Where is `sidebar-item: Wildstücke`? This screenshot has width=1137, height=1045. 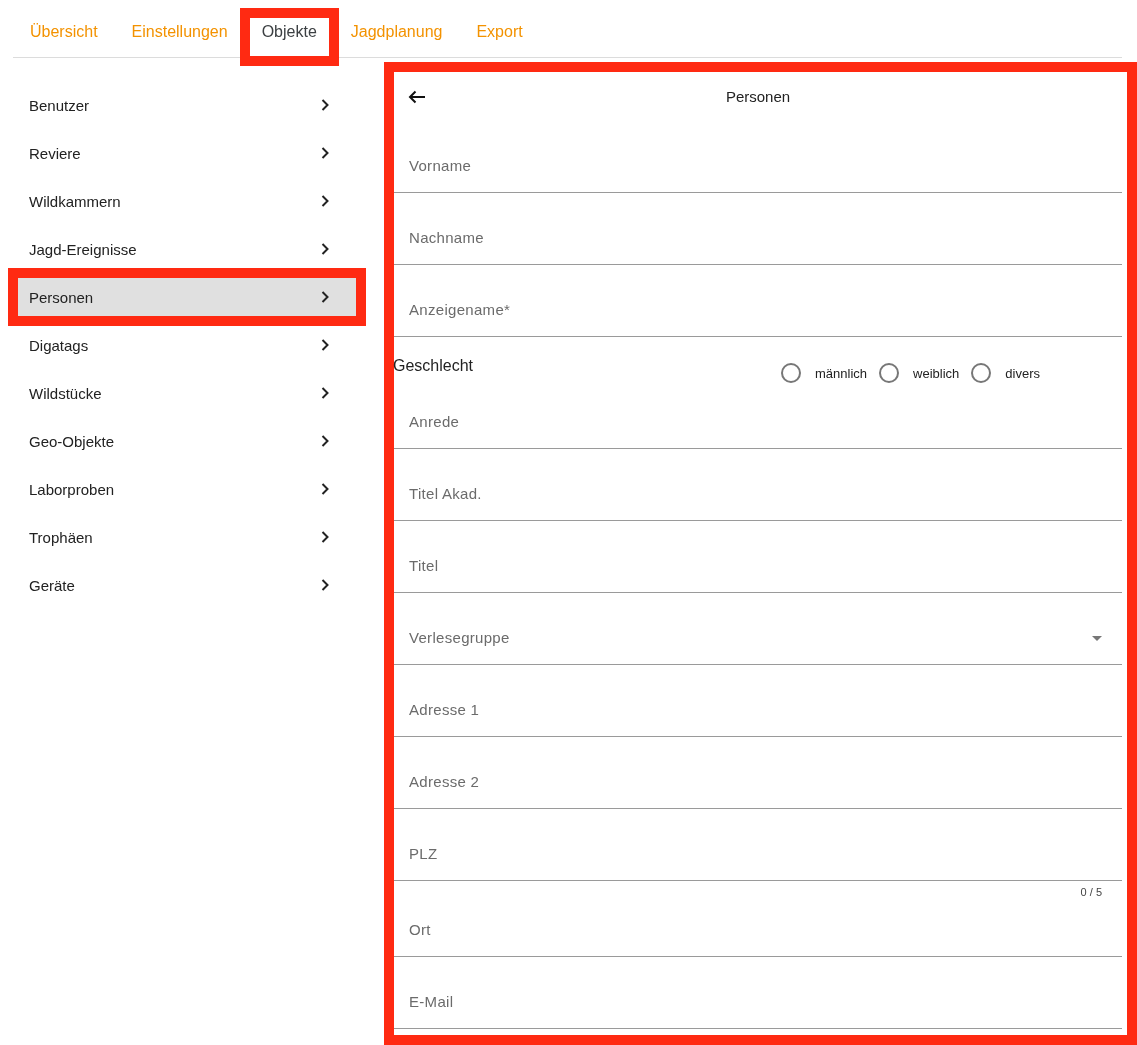 sidebar-item: Wildstücke is located at coordinates (187, 393).